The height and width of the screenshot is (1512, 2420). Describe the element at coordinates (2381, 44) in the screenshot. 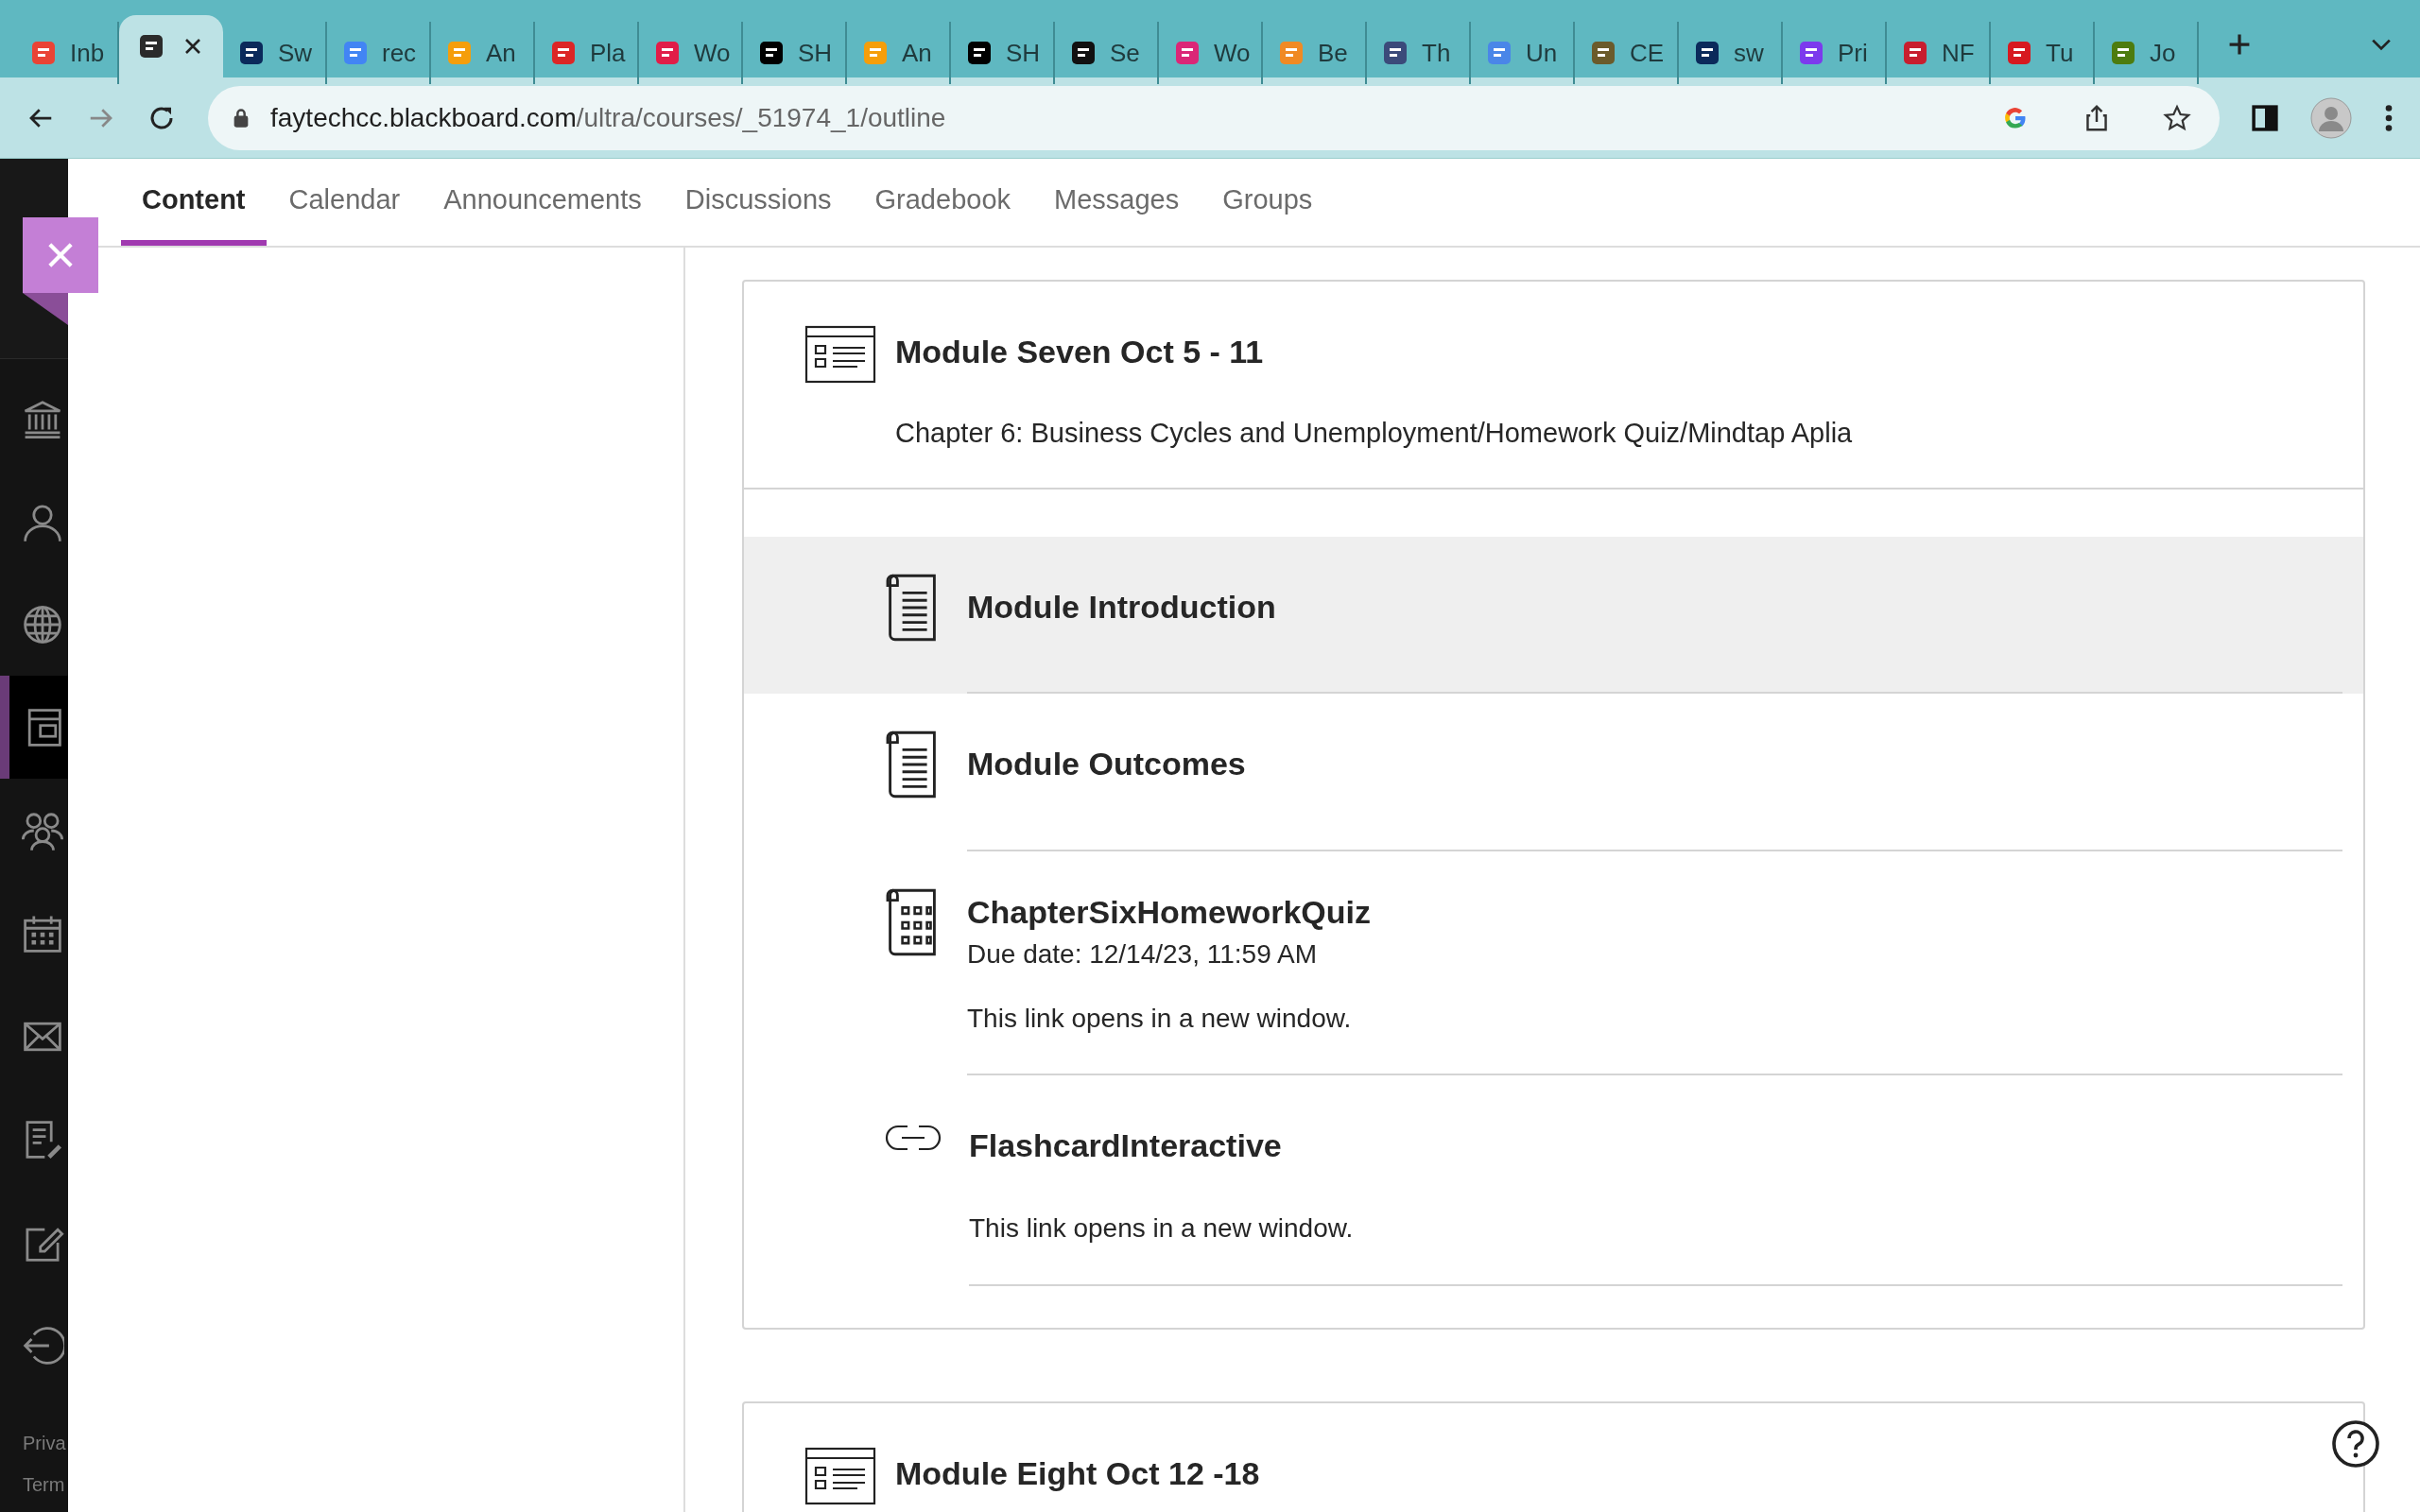

I see `chevron-down-icon` at that location.